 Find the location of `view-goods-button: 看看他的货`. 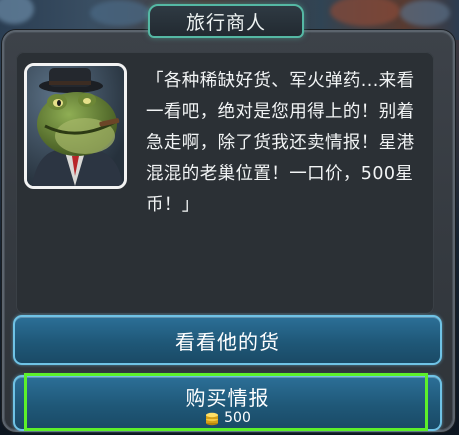

view-goods-button: 看看他的货 is located at coordinates (227, 340).